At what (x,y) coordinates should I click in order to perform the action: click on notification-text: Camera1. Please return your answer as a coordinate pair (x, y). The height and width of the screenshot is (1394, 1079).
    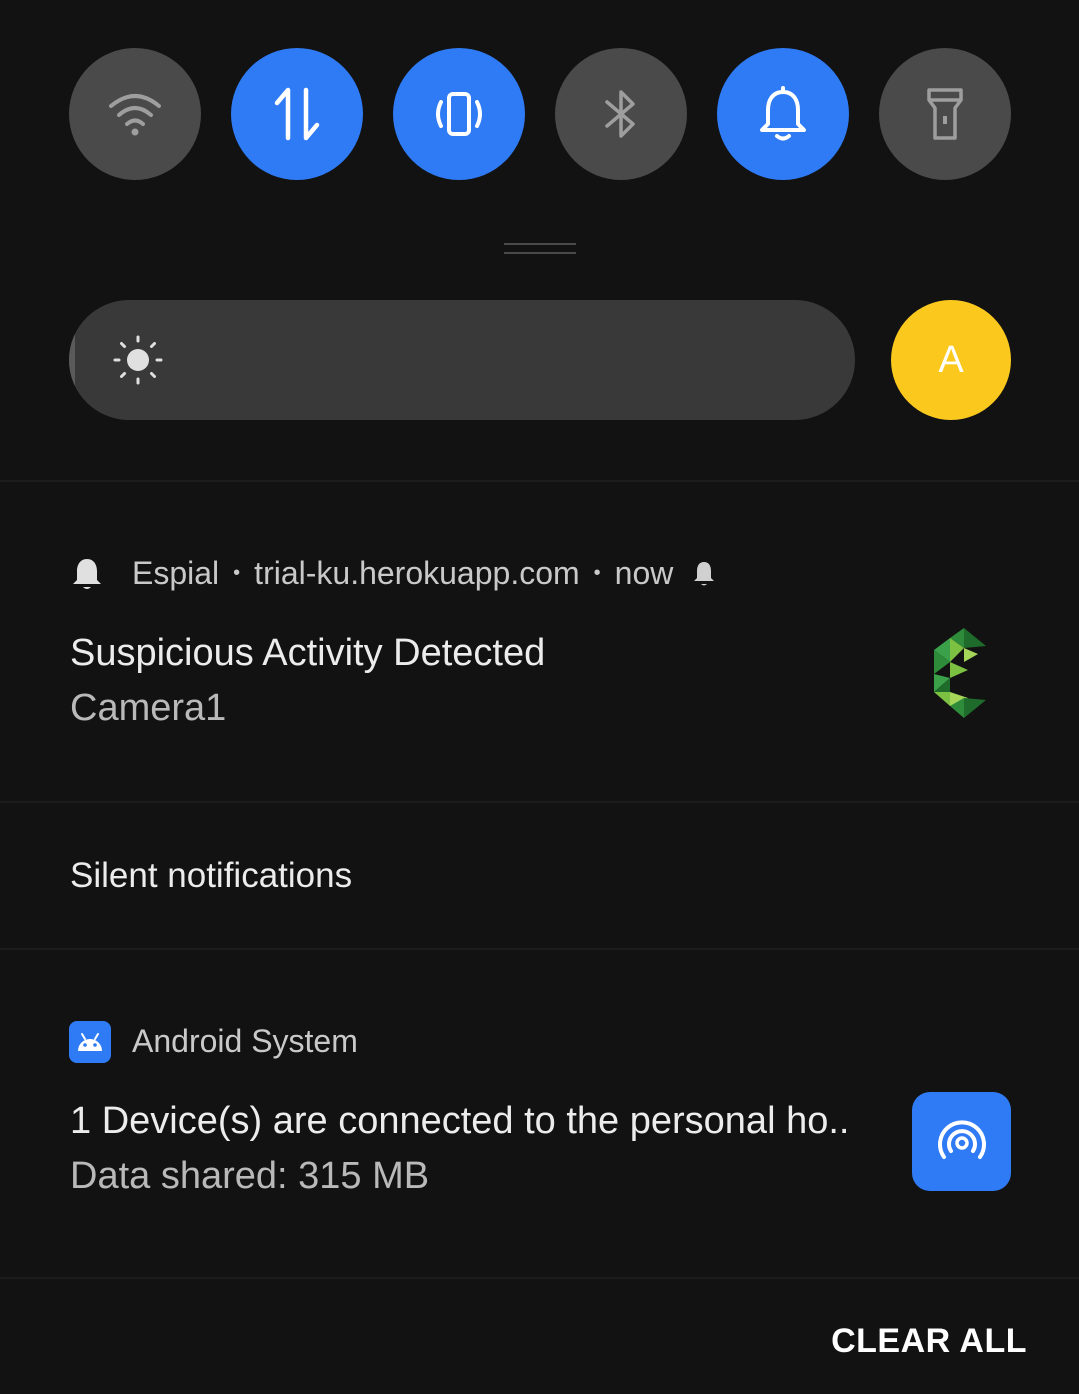
    Looking at the image, I should click on (148, 708).